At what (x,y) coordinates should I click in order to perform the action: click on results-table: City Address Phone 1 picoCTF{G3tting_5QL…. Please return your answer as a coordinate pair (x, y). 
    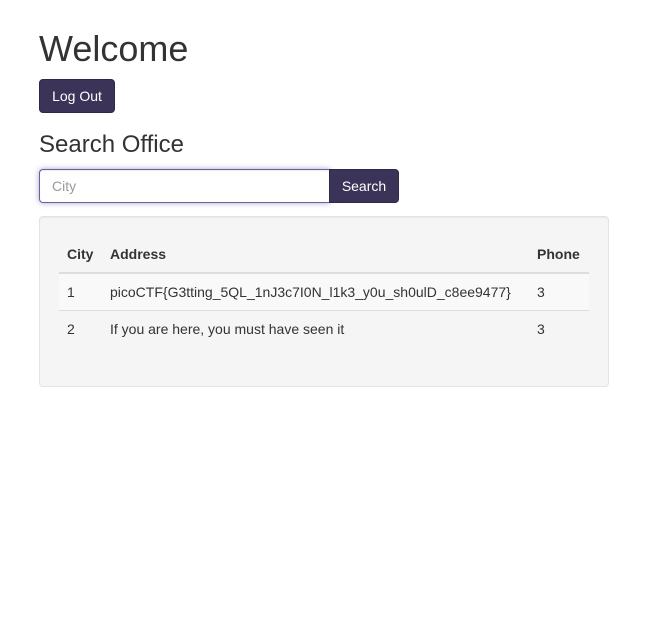
    Looking at the image, I should click on (324, 291).